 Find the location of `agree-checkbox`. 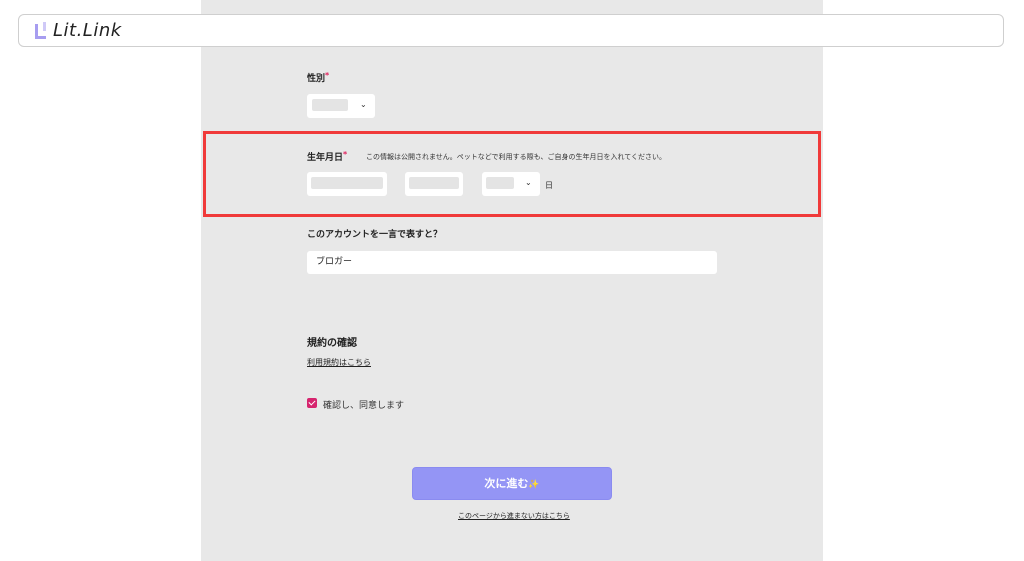

agree-checkbox is located at coordinates (312, 403).